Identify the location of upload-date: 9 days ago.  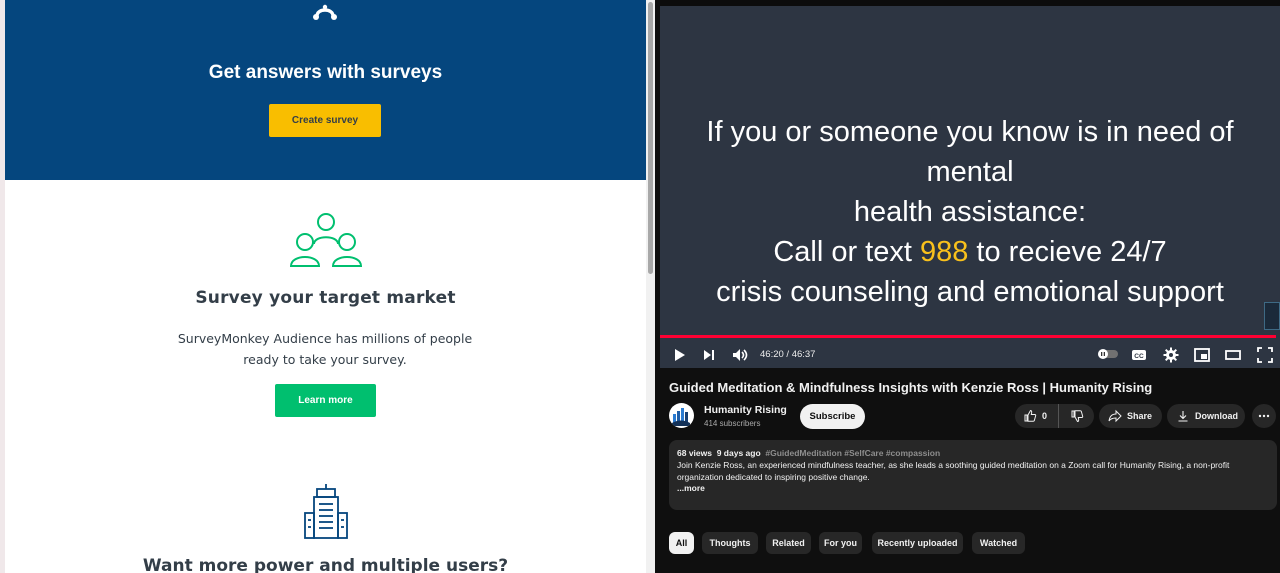
(738, 453).